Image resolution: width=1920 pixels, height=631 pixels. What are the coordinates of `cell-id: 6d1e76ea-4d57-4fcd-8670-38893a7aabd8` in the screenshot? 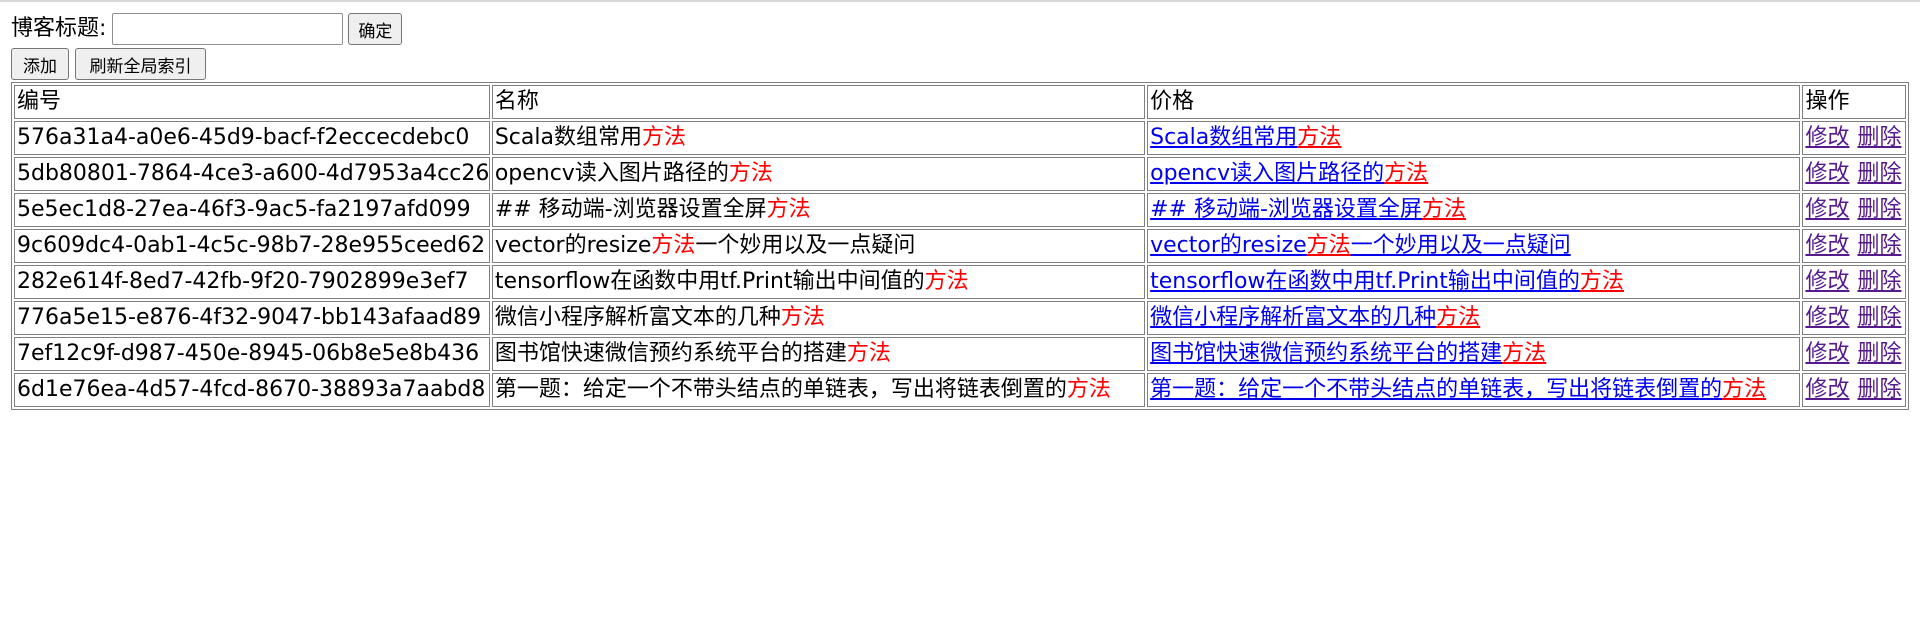 It's located at (252, 390).